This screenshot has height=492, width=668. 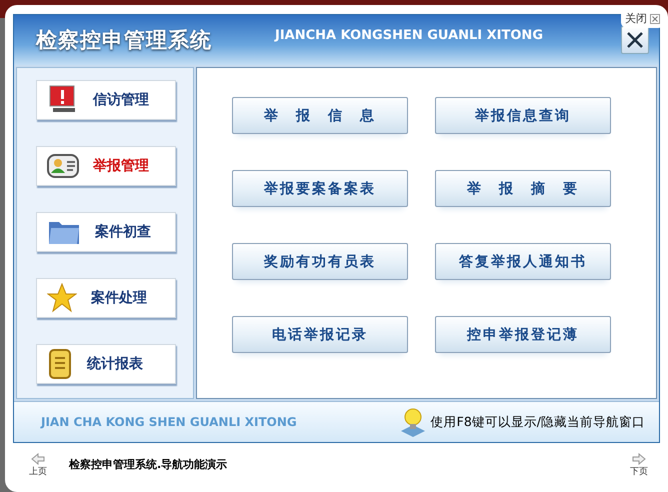 I want to click on previous-page-button: 上页, so click(x=38, y=465).